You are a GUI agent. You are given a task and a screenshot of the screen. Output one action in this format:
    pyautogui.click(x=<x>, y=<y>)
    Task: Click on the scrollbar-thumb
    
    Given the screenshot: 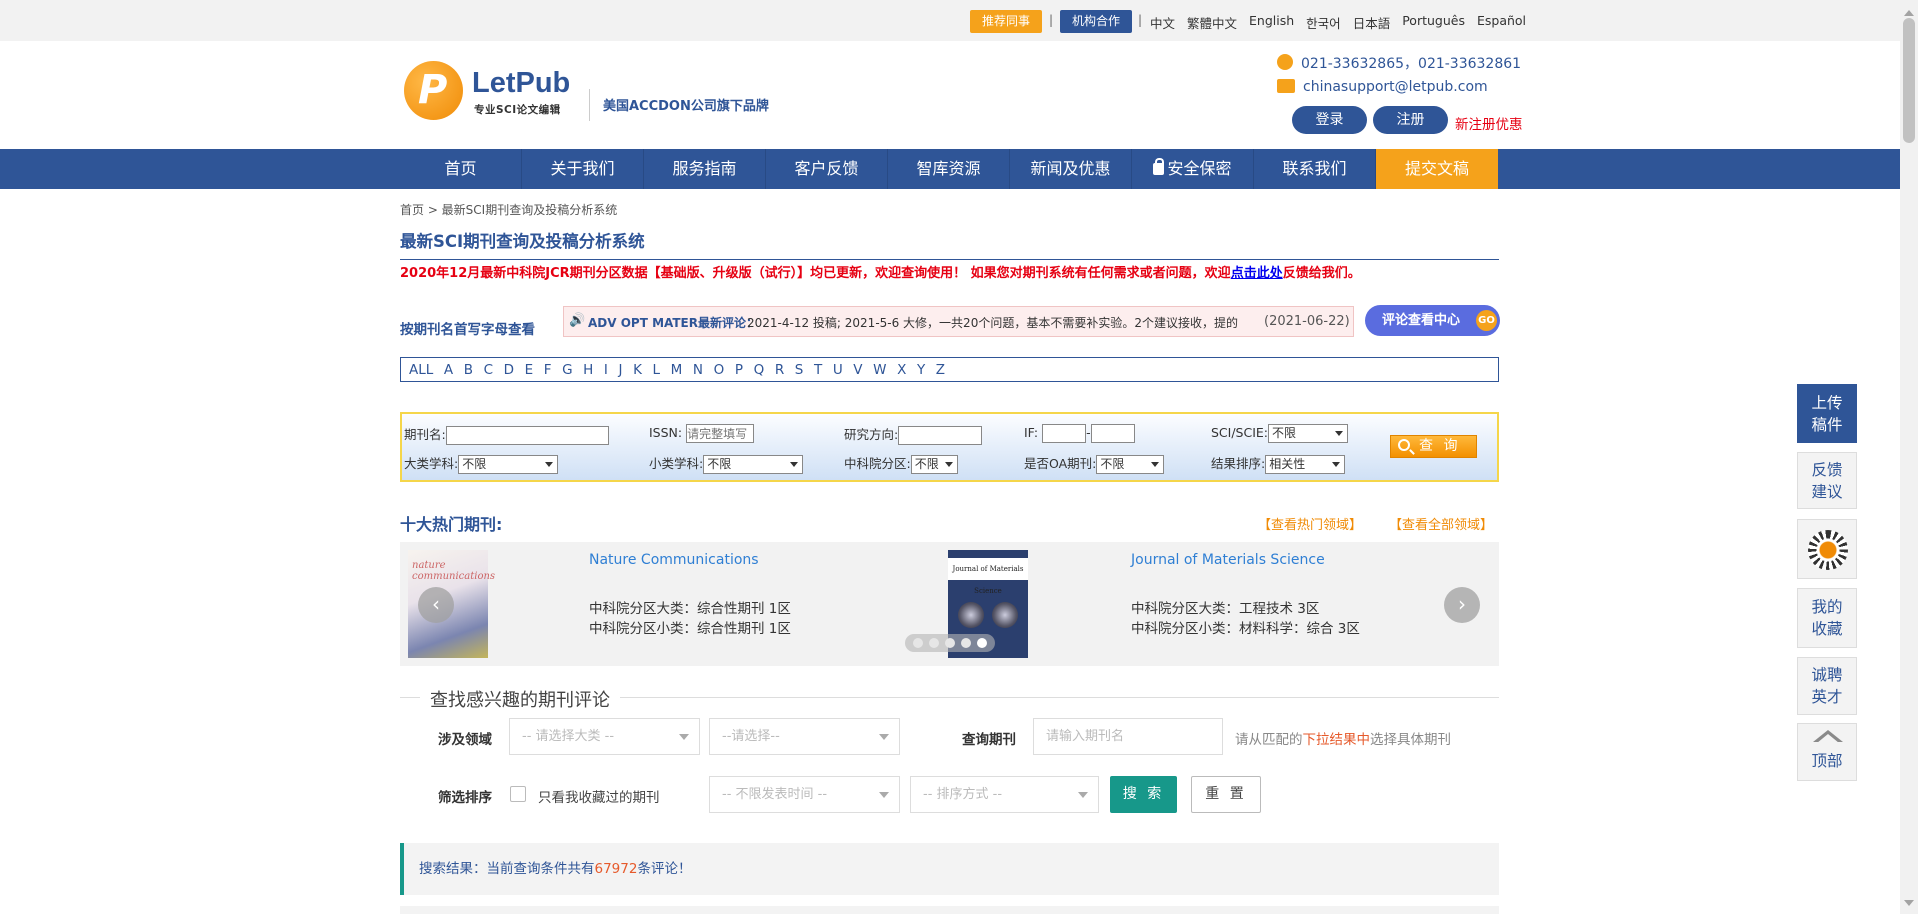 What is the action you would take?
    pyautogui.click(x=1909, y=80)
    